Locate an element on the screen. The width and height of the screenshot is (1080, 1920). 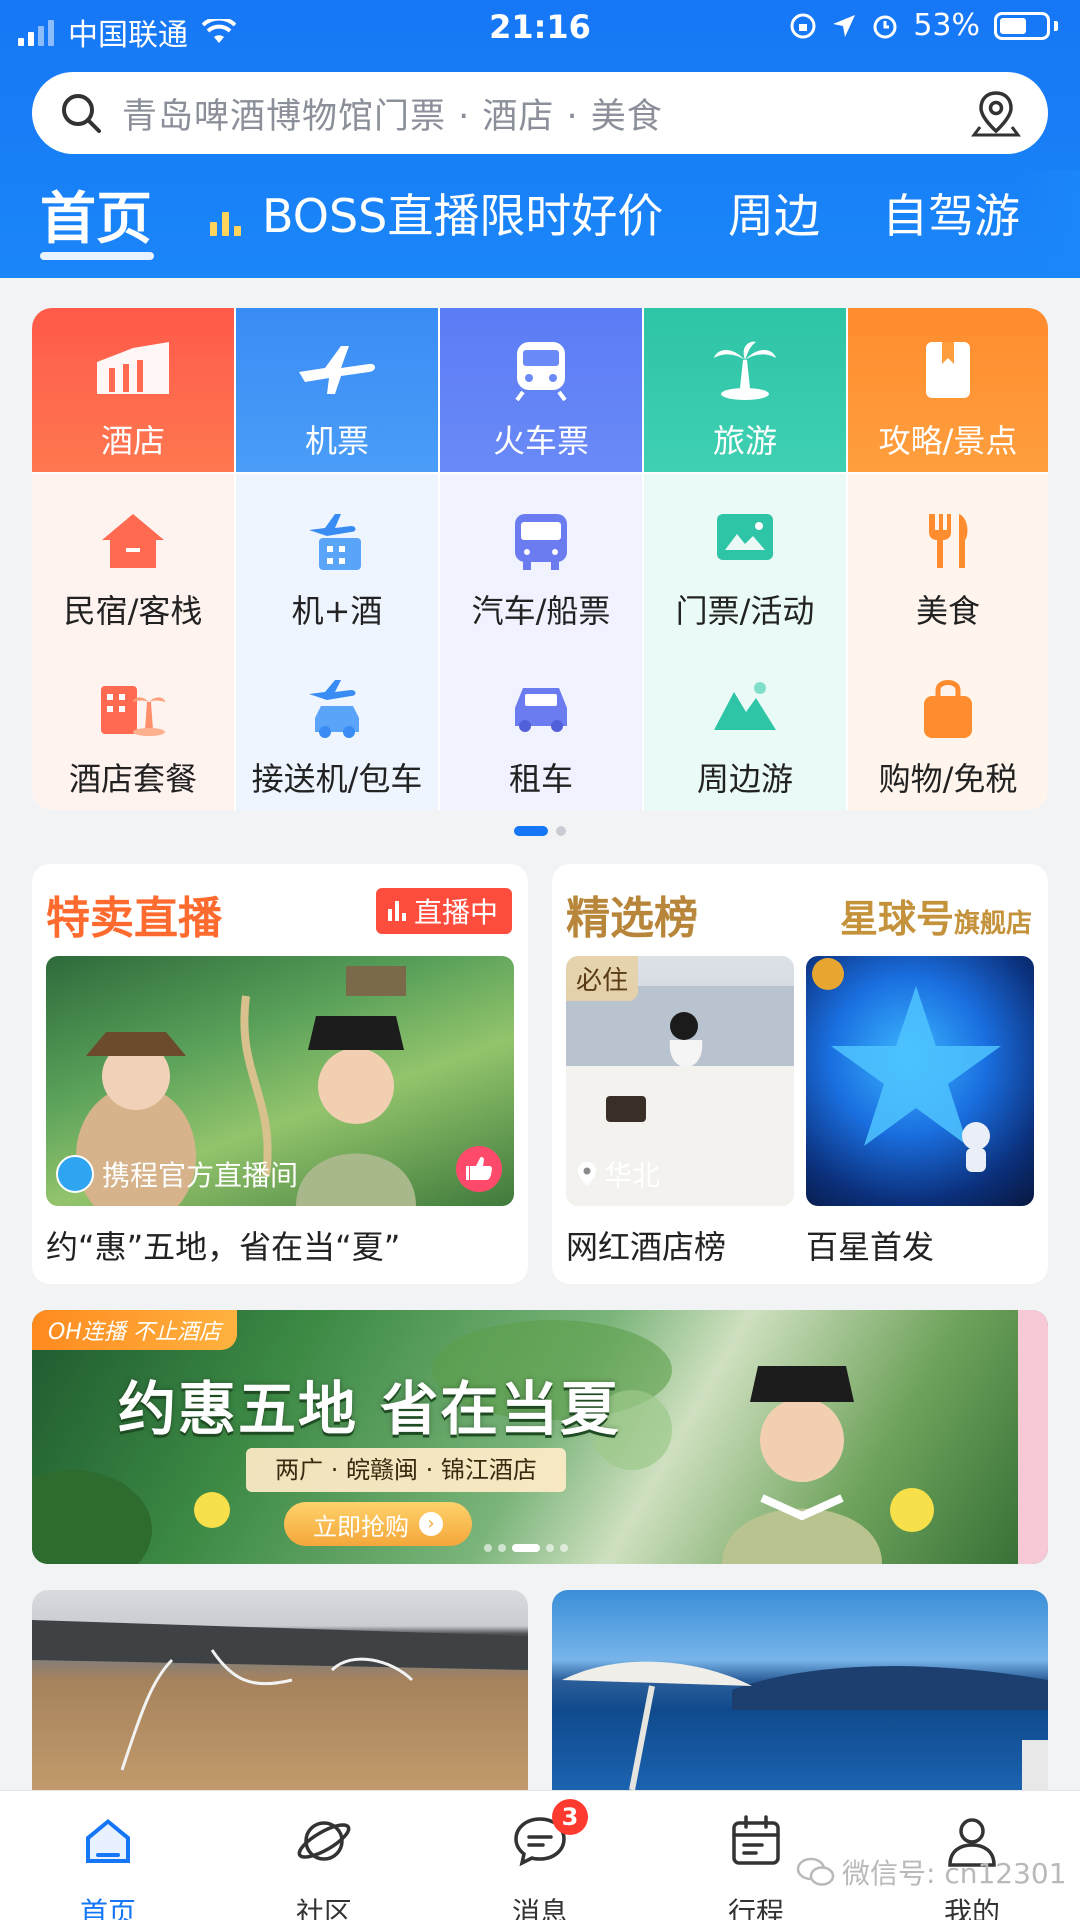
live-badge-text: 直播中 is located at coordinates (455, 912).